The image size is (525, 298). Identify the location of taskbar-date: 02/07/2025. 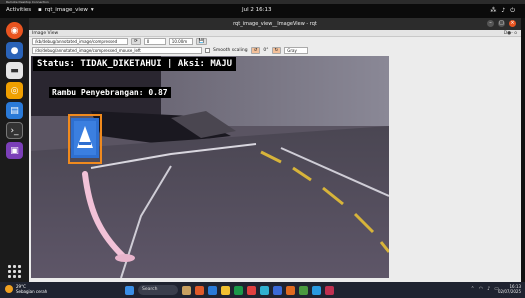
(509, 291).